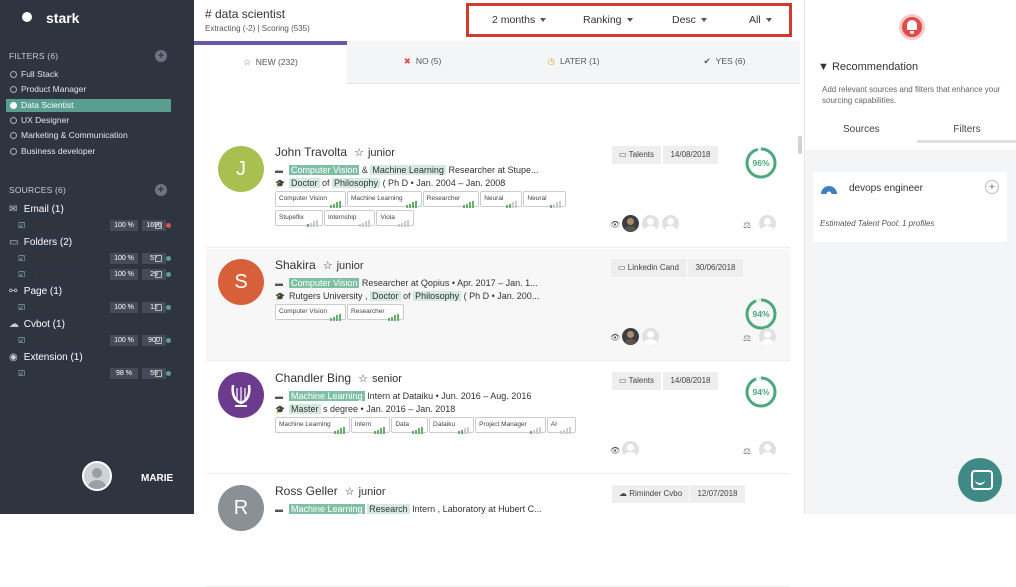  Describe the element at coordinates (40, 242) in the screenshot. I see `source-group: ▭ Folders (2)` at that location.